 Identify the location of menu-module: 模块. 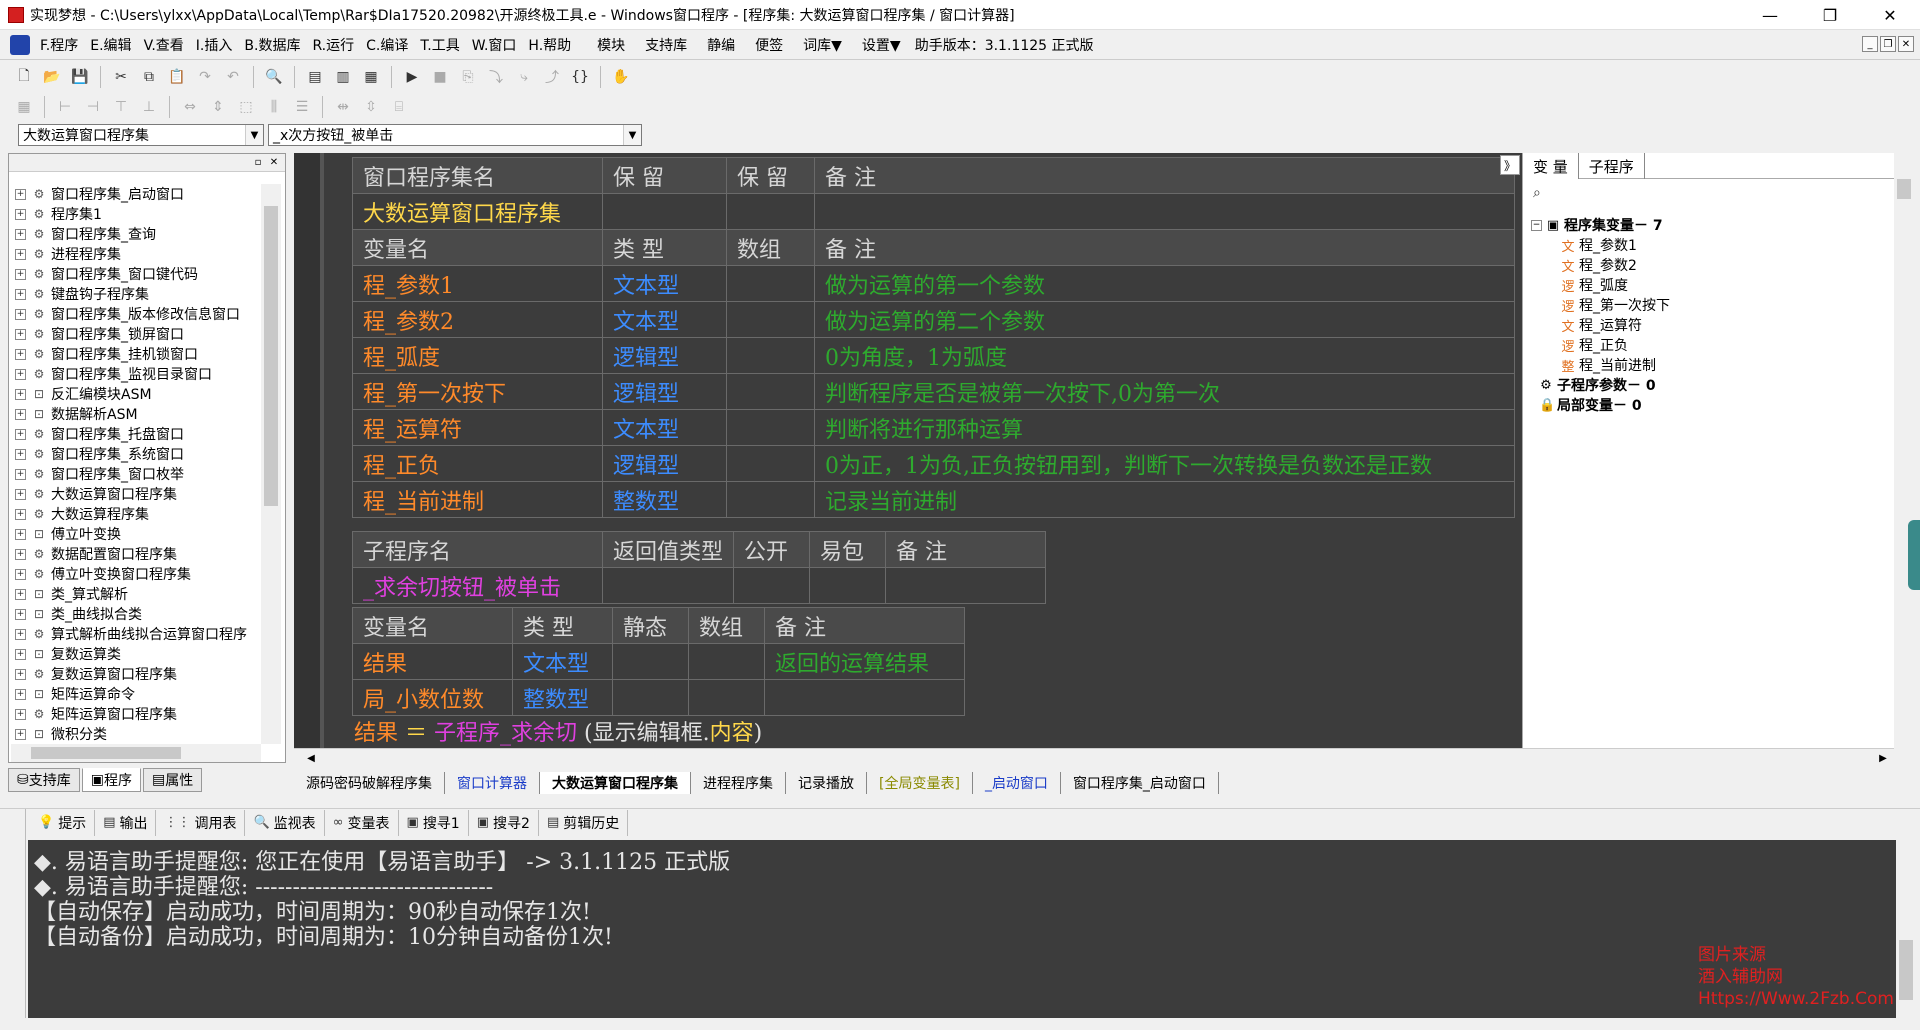
(611, 45).